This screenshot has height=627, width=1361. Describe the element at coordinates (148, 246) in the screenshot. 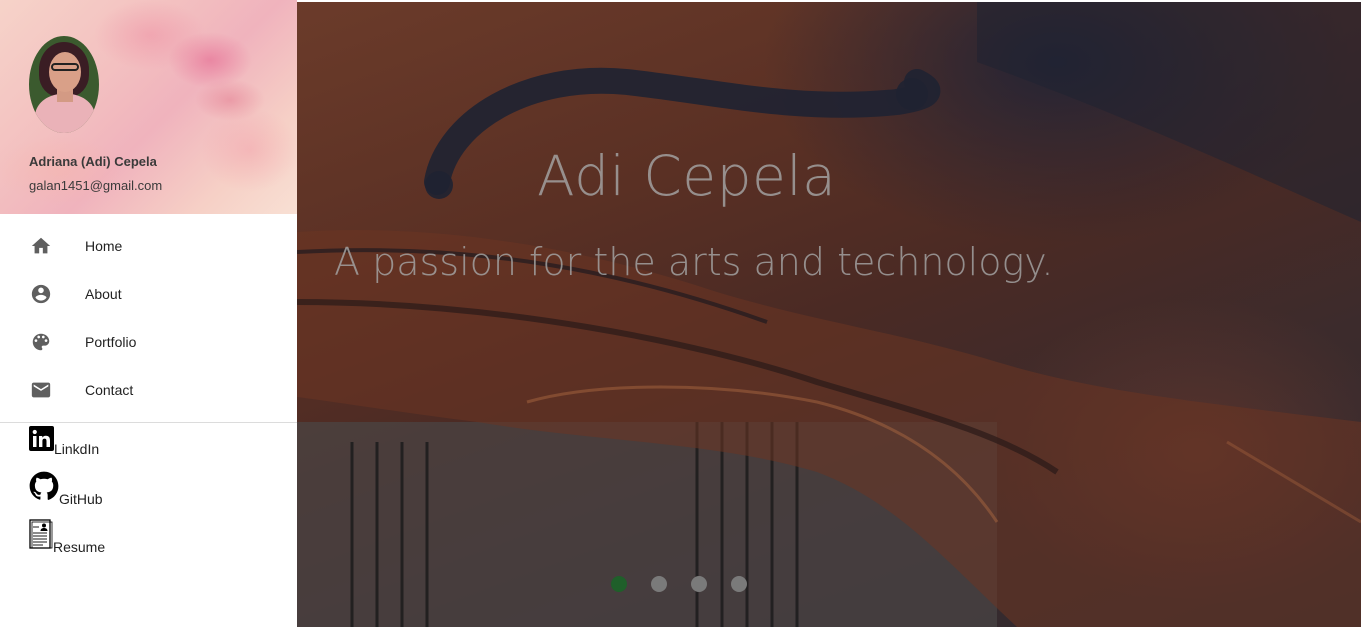

I see `nav-item-home: Home` at that location.